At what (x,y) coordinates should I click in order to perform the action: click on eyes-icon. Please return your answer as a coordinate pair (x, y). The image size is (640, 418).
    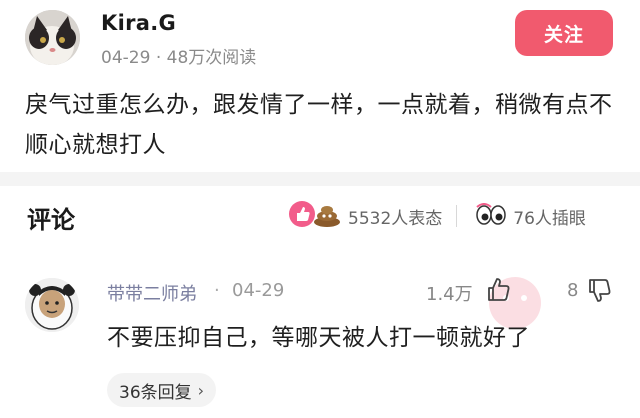
    Looking at the image, I should click on (491, 216).